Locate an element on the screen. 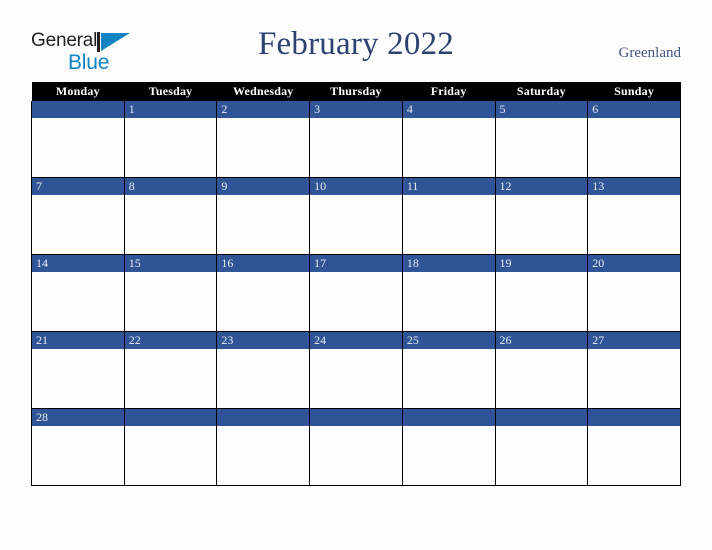  day-cell: 7 is located at coordinates (78, 216).